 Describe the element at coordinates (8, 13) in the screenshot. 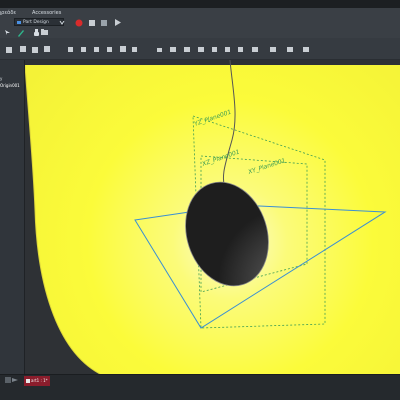

I see `menu-item-0: ηρεάδε` at that location.